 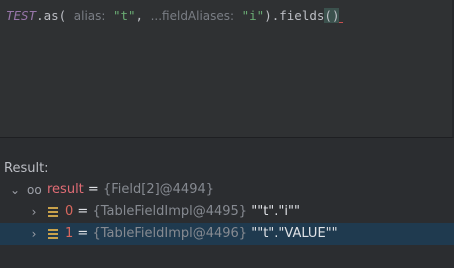 What do you see at coordinates (65, 189) in the screenshot?
I see `variable-name: result` at bounding box center [65, 189].